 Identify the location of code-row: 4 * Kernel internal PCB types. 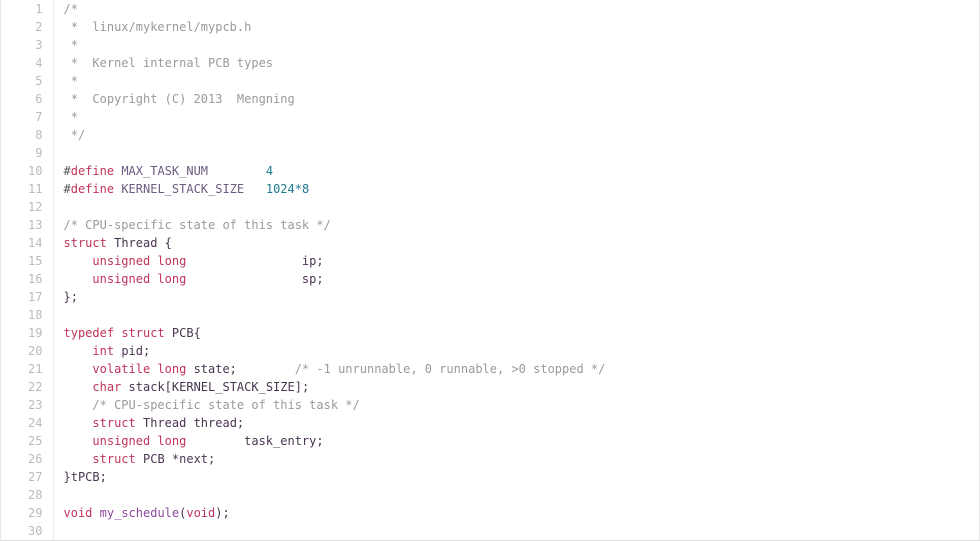
(490, 63).